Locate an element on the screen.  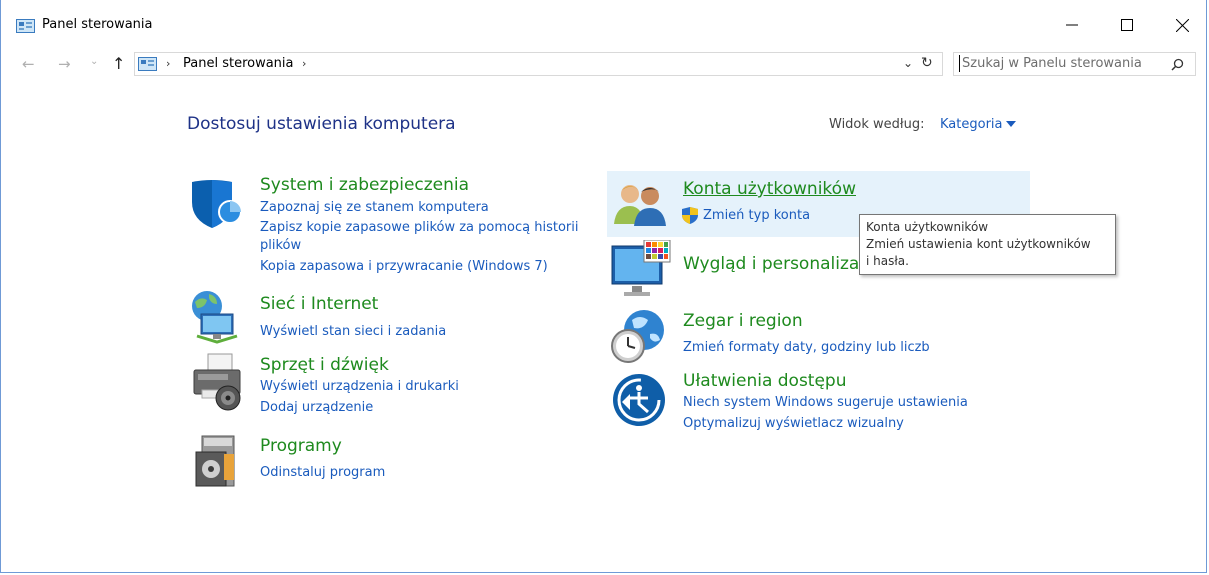
breadcrumb-panel: Panel sterowania is located at coordinates (238, 63).